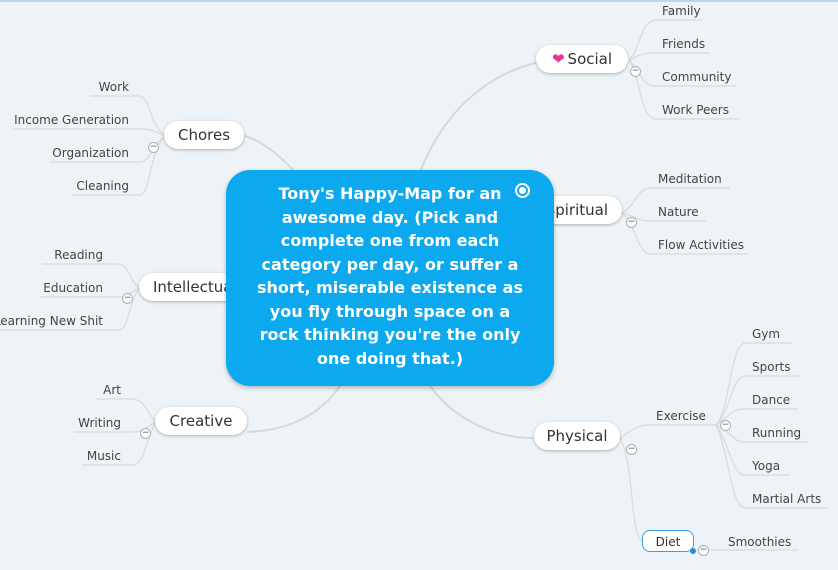 The width and height of the screenshot is (838, 570). Describe the element at coordinates (294, 409) in the screenshot. I see `link-central-creative` at that location.